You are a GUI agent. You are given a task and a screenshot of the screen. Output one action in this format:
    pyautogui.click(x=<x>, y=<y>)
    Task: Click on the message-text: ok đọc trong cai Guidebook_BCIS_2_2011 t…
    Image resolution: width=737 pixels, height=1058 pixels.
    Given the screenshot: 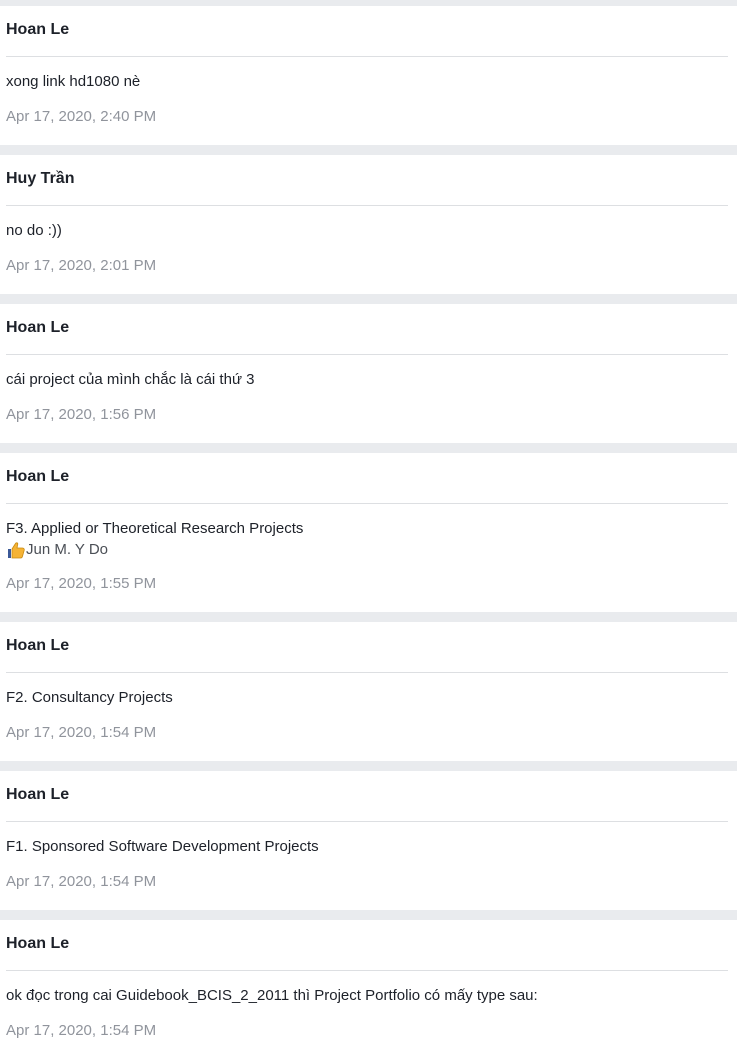 What is the action you would take?
    pyautogui.click(x=272, y=995)
    